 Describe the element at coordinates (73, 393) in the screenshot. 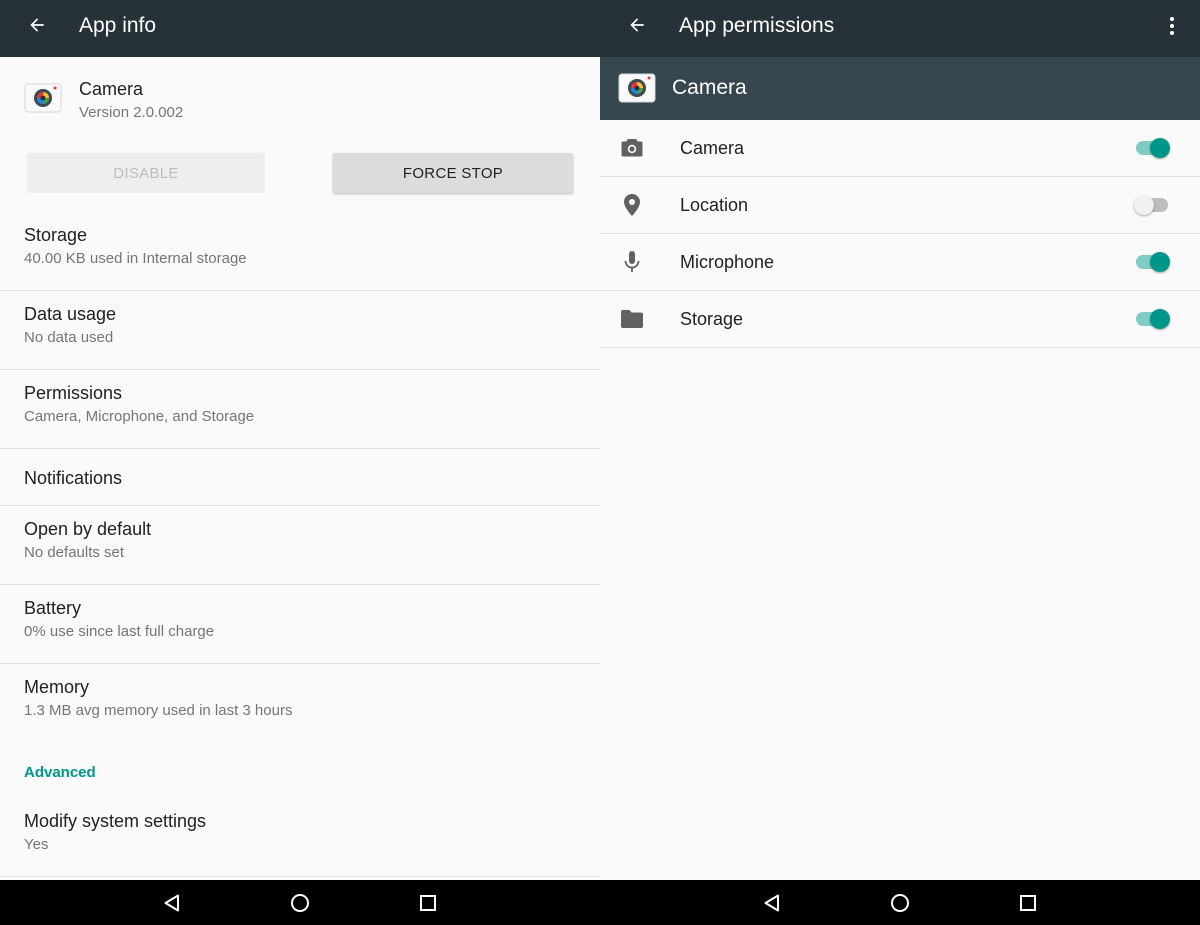

I see `setting-title: Permissions` at that location.